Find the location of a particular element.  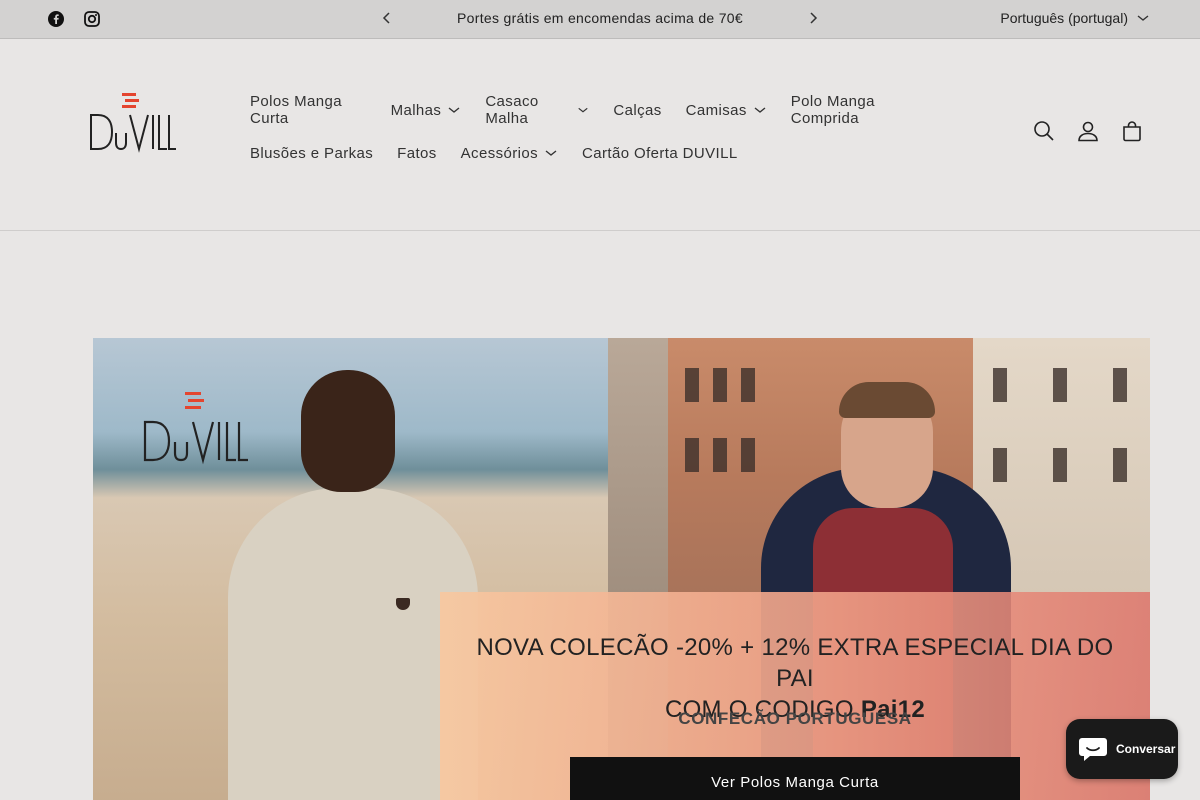

nav-label: Blusões e Parkas is located at coordinates (312, 153).